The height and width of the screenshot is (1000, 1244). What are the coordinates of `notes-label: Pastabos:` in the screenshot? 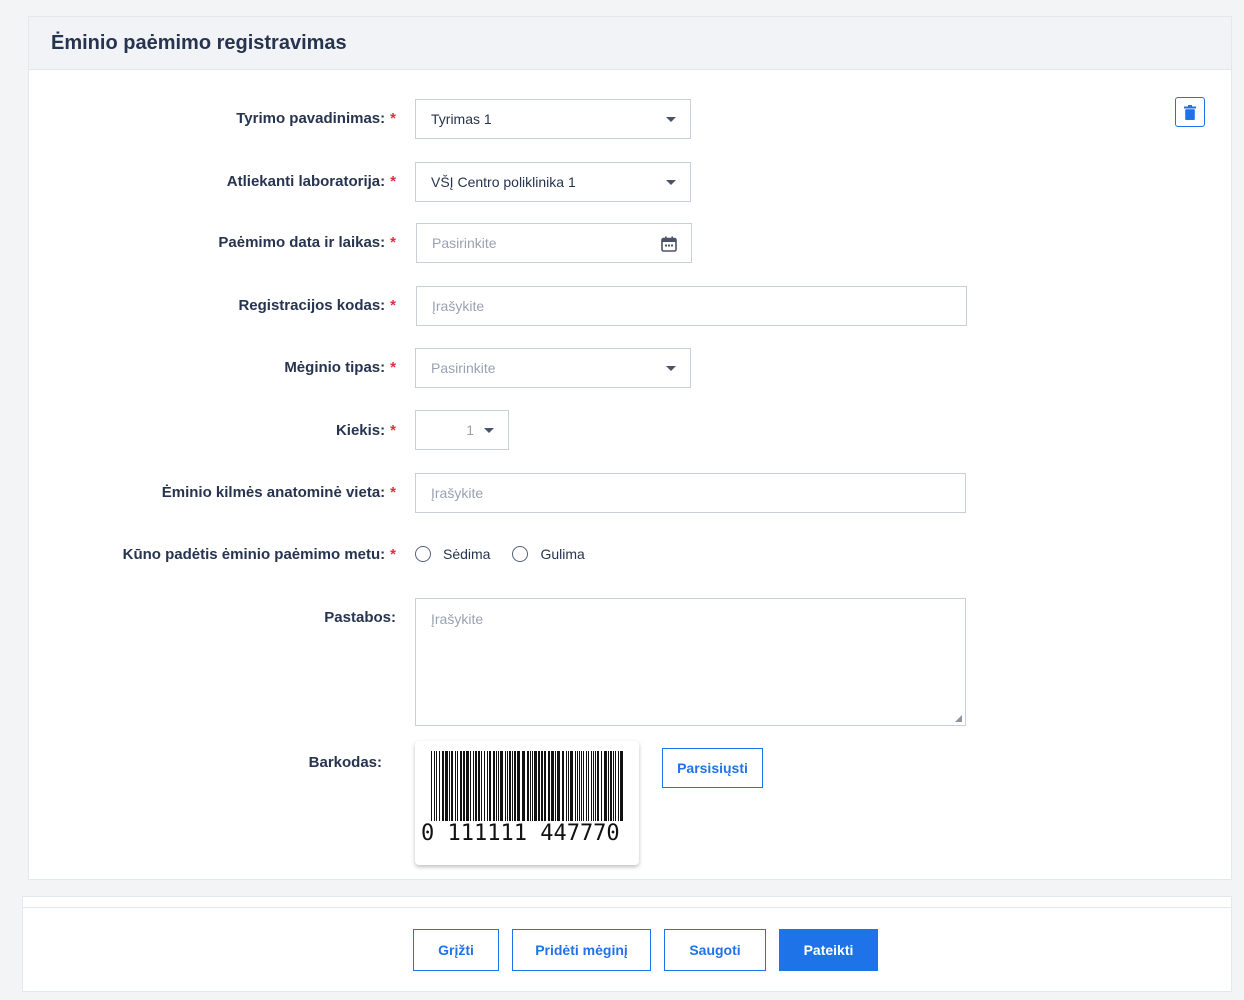 It's located at (360, 617).